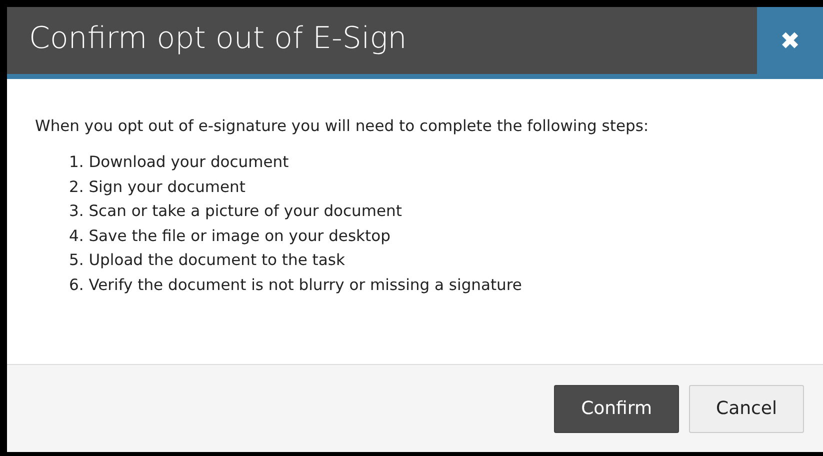 The image size is (823, 456). Describe the element at coordinates (236, 211) in the screenshot. I see `step-item: 3. Scan or take a picture of your document` at that location.